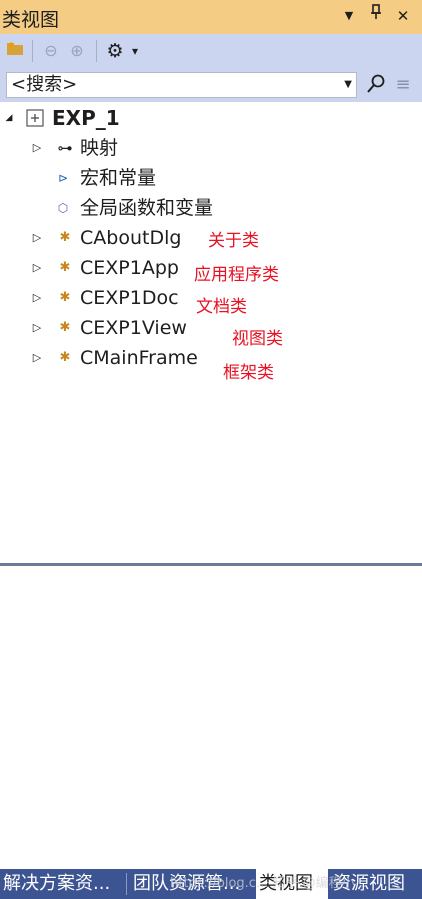  Describe the element at coordinates (65, 148) in the screenshot. I see `key-icon: ⊶` at that location.